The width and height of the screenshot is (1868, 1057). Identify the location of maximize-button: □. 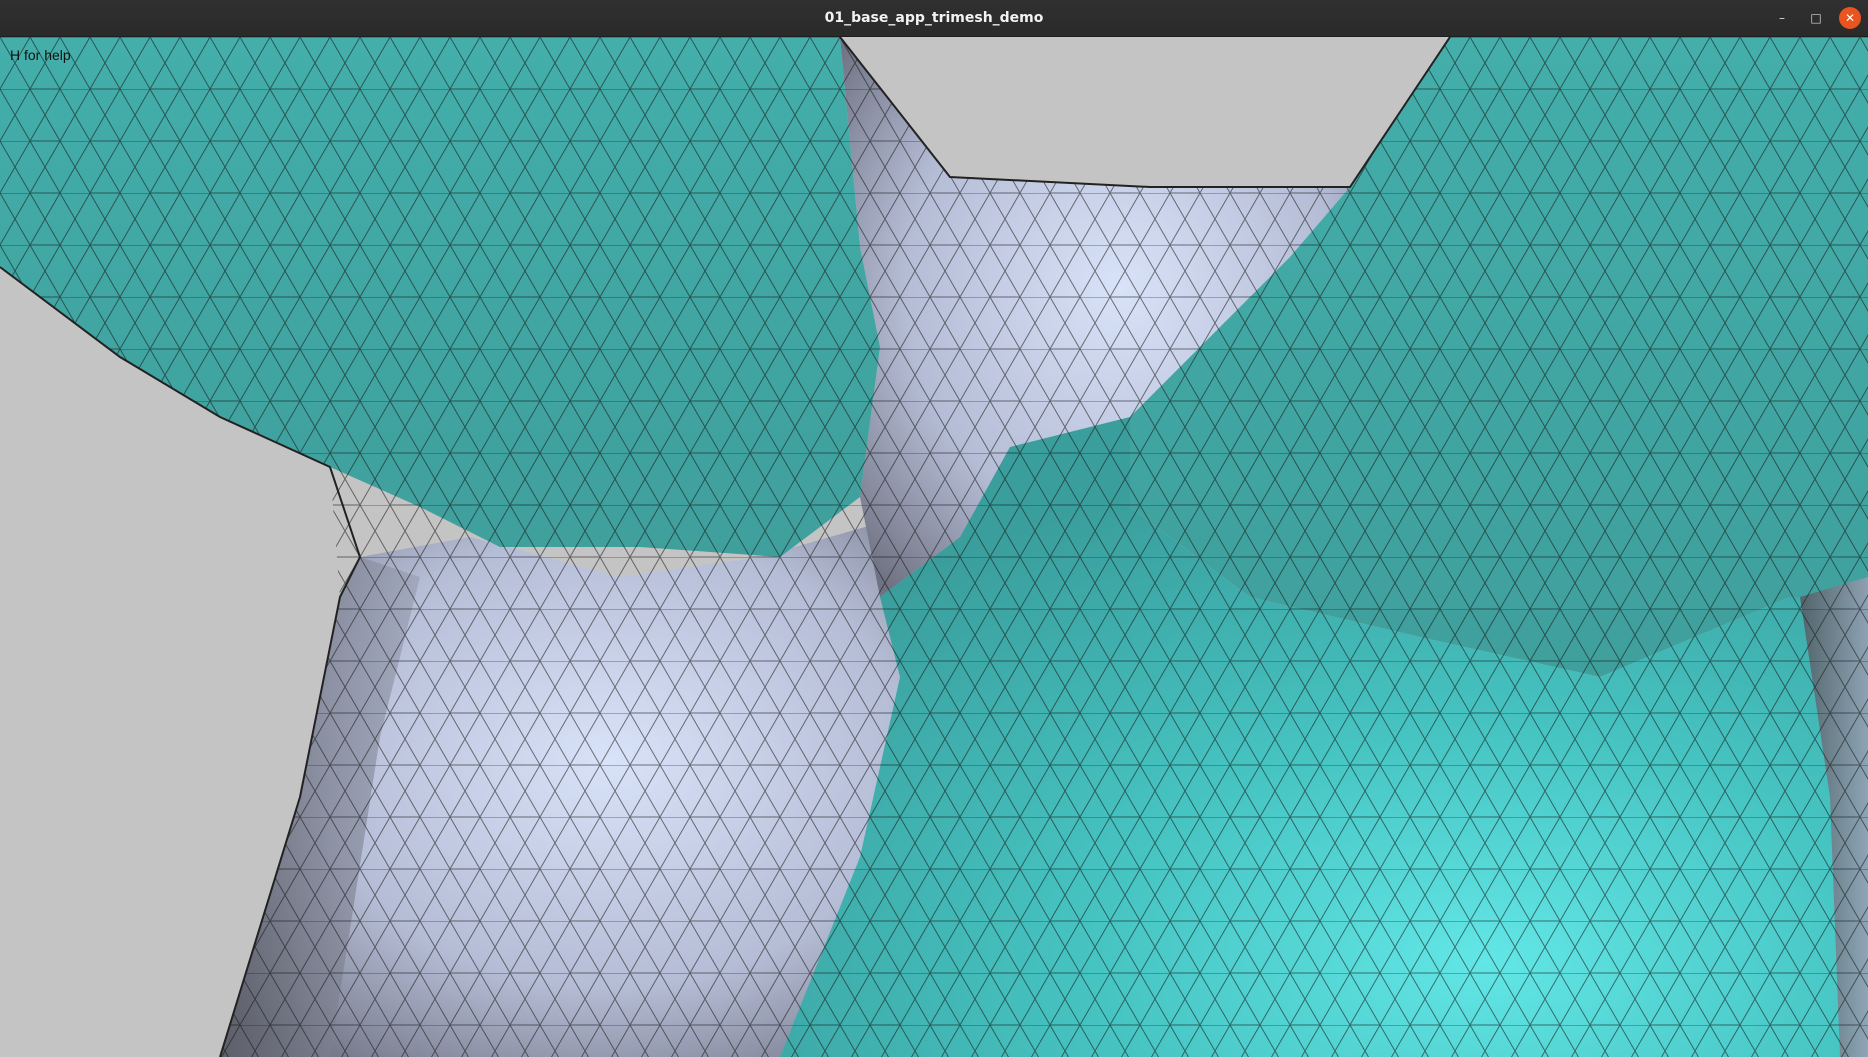
(1816, 18).